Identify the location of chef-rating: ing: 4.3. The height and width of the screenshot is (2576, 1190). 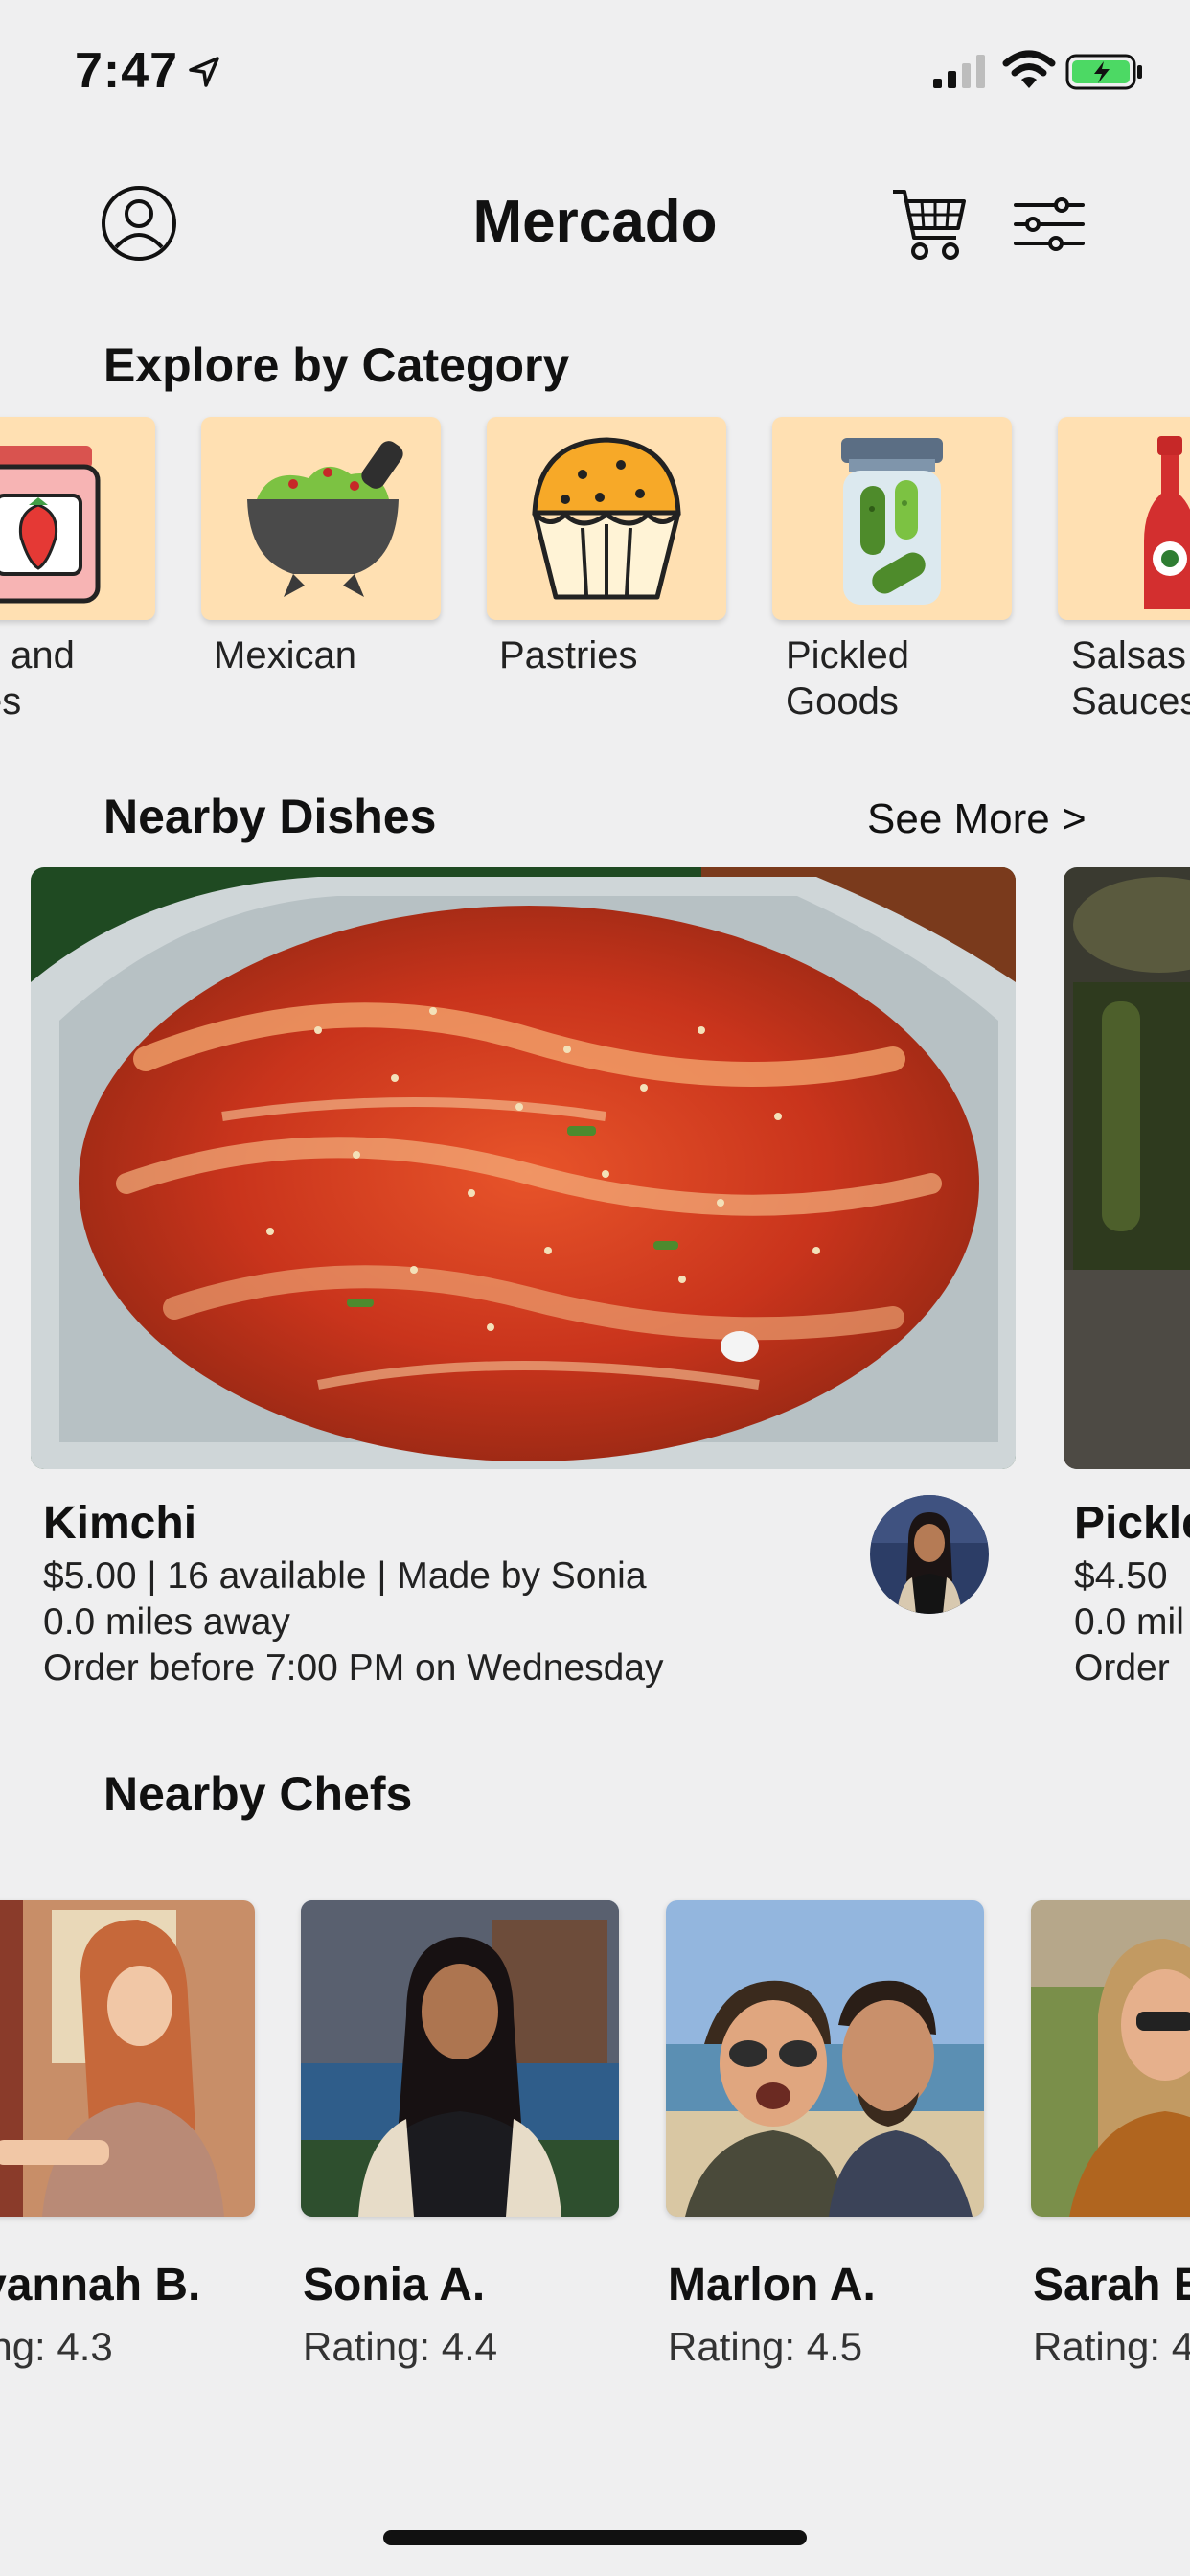
(57, 2346).